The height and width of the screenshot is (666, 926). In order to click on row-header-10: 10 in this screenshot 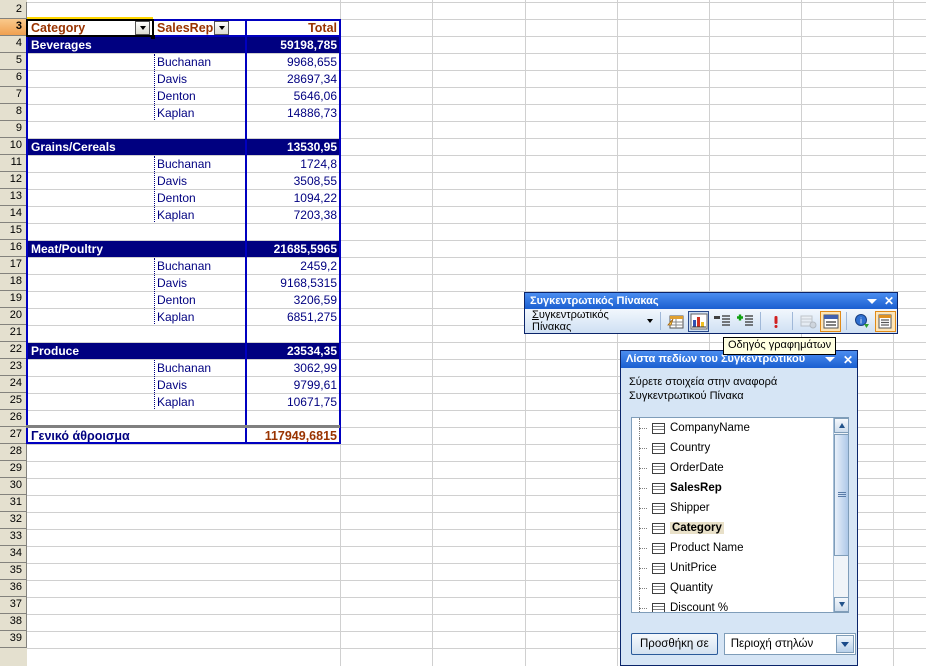, I will do `click(13, 146)`.